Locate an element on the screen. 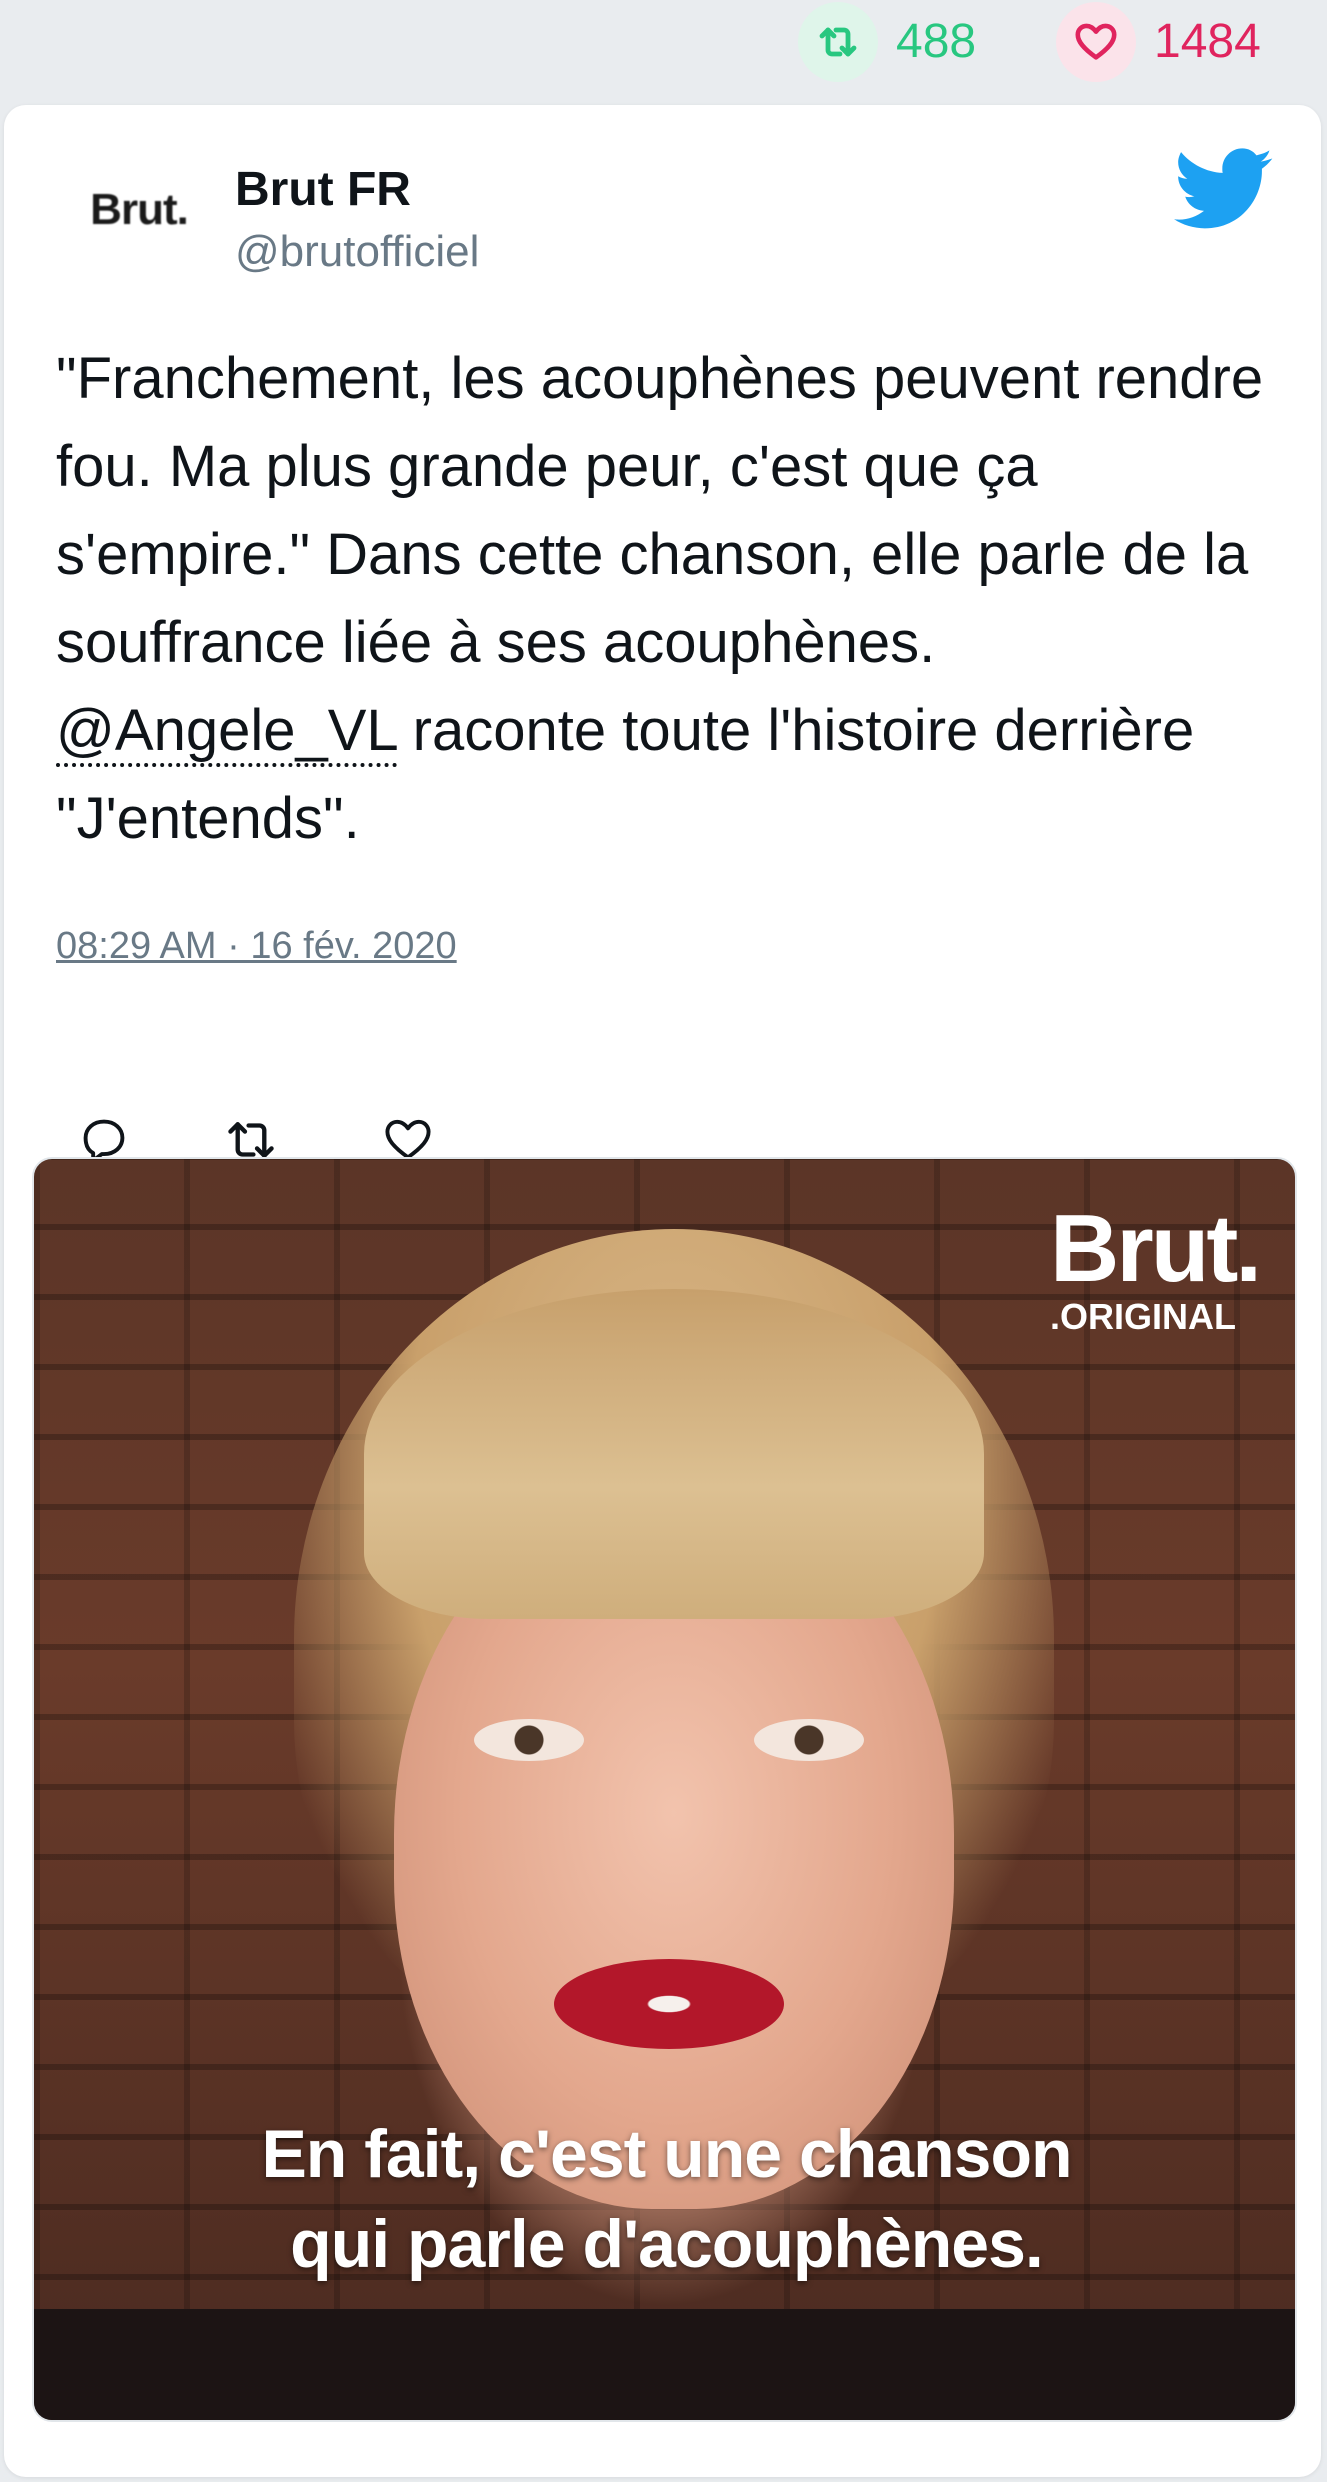  like-count: 1484 is located at coordinates (1207, 41).